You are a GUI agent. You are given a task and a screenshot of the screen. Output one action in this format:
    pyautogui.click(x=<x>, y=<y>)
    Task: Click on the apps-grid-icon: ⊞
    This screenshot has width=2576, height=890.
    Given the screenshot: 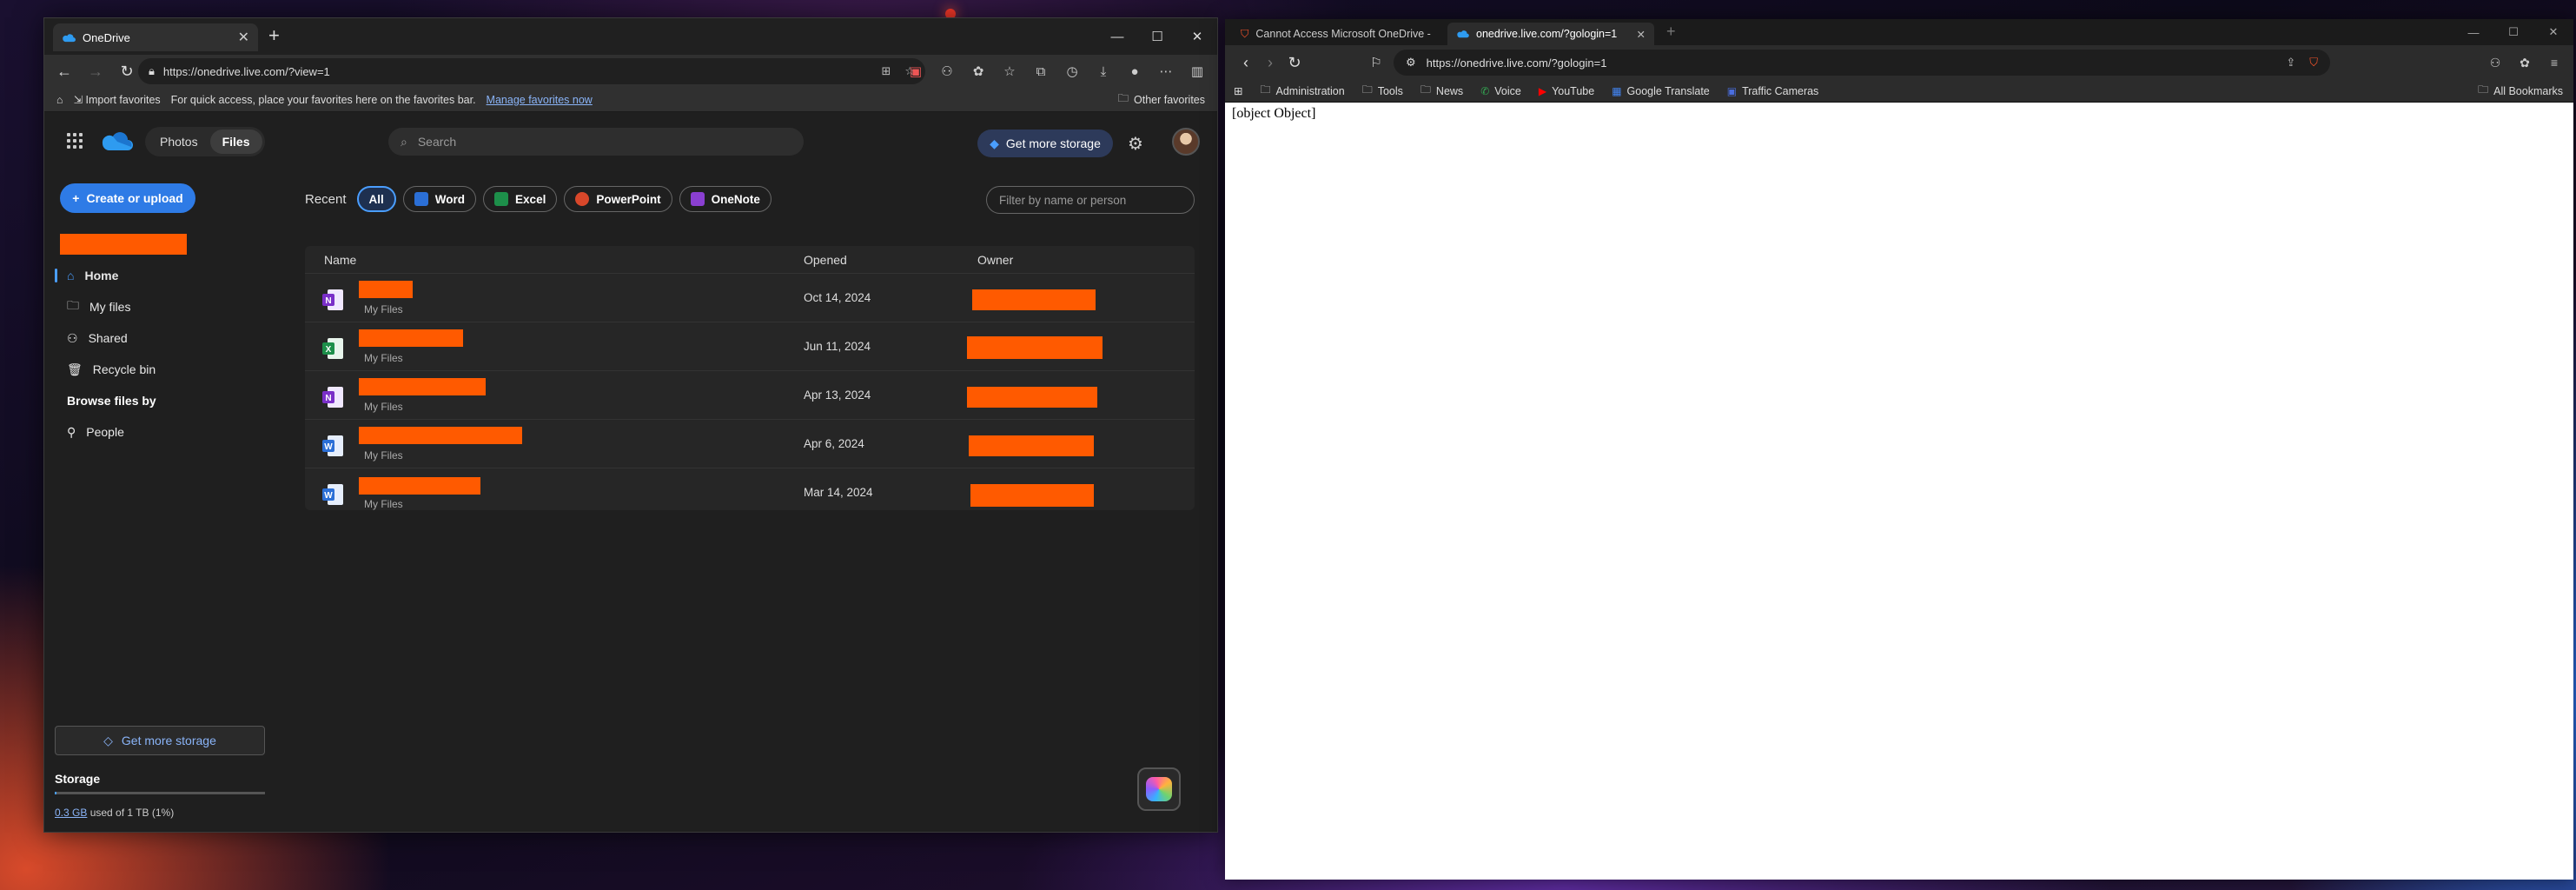 What is the action you would take?
    pyautogui.click(x=1238, y=90)
    